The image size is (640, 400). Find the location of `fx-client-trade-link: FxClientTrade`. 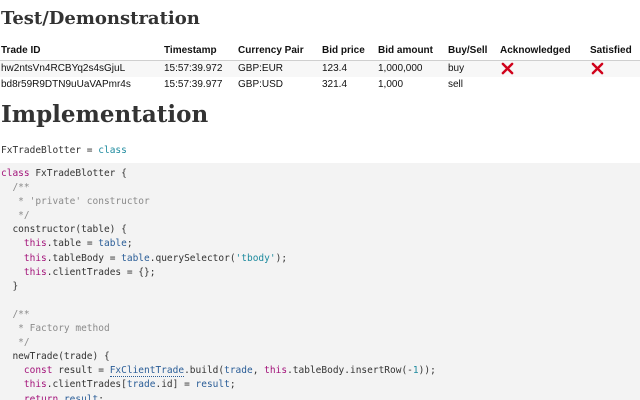

fx-client-trade-link: FxClientTrade is located at coordinates (147, 371).